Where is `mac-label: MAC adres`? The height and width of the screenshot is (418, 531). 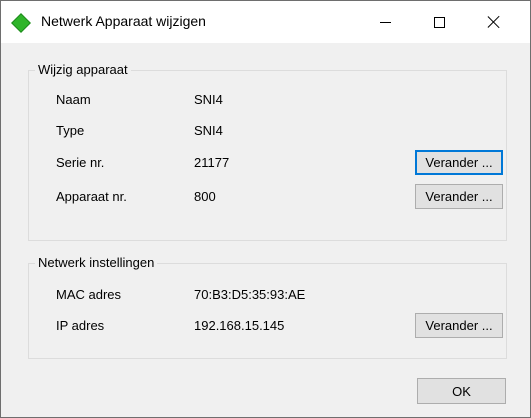 mac-label: MAC adres is located at coordinates (89, 294).